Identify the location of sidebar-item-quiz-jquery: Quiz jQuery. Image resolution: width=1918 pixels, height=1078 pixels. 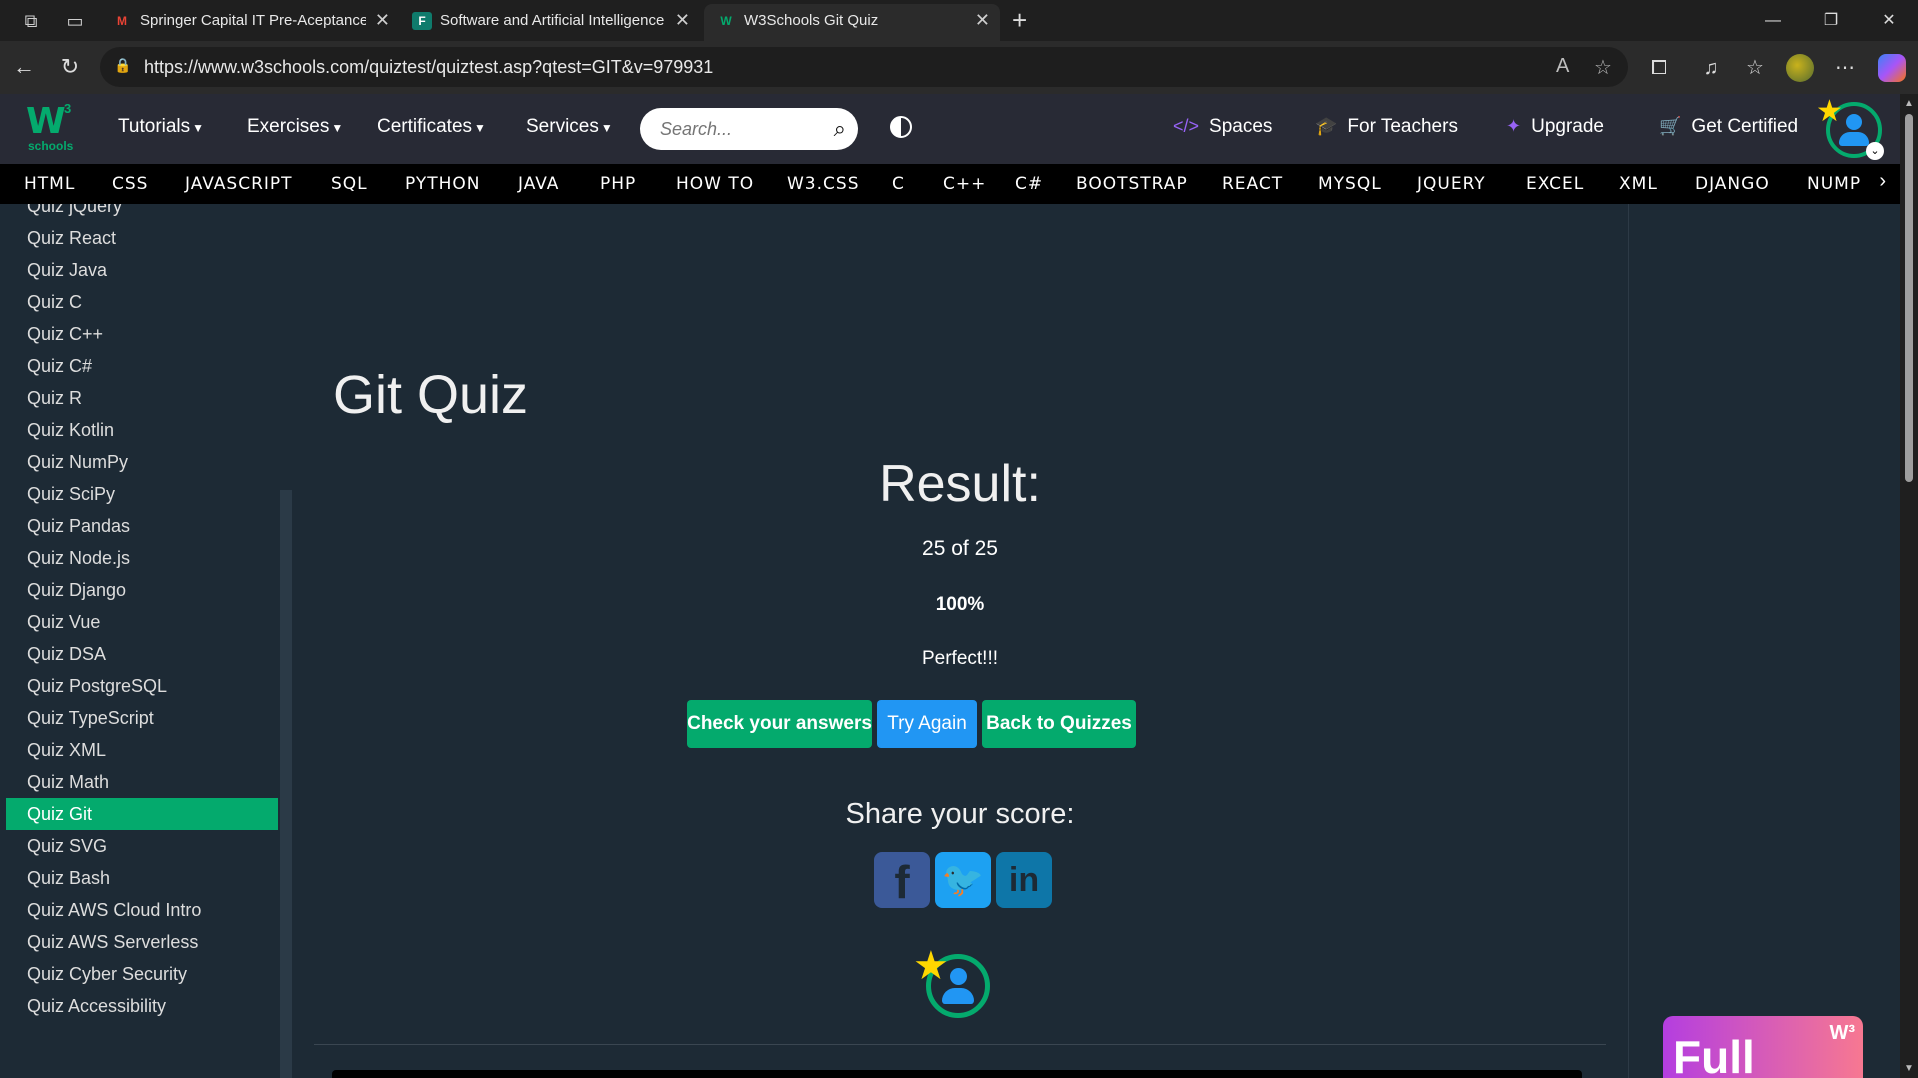
(142, 213).